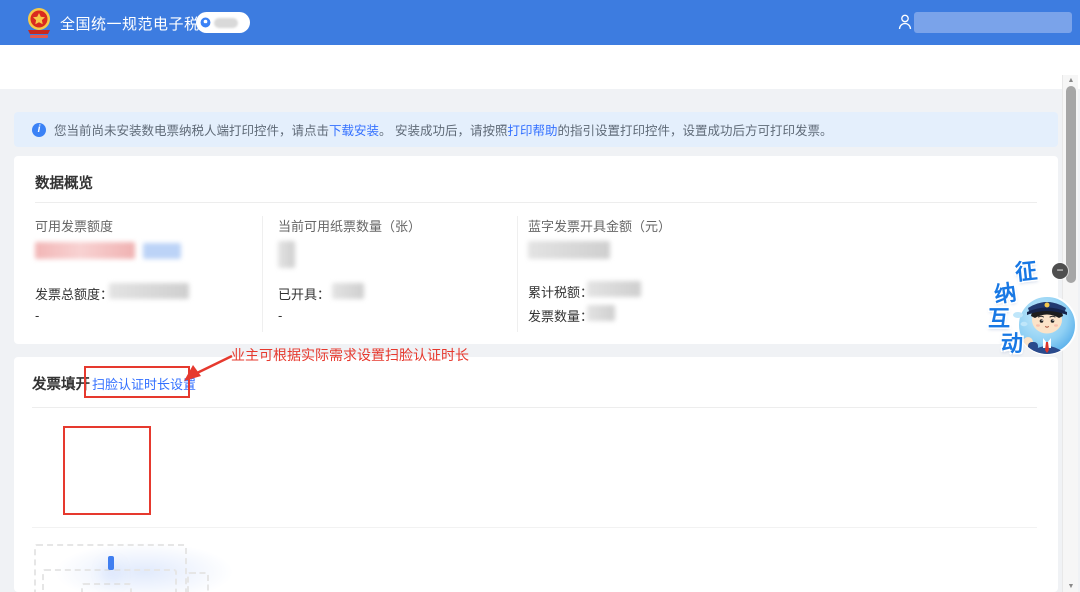  What do you see at coordinates (286, 254) in the screenshot?
I see `paper-count-value-redacted` at bounding box center [286, 254].